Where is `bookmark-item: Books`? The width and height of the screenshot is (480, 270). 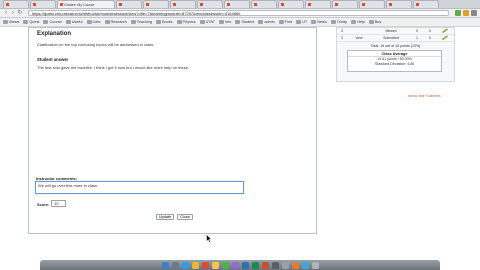 bookmark-item: Books is located at coordinates (164, 22).